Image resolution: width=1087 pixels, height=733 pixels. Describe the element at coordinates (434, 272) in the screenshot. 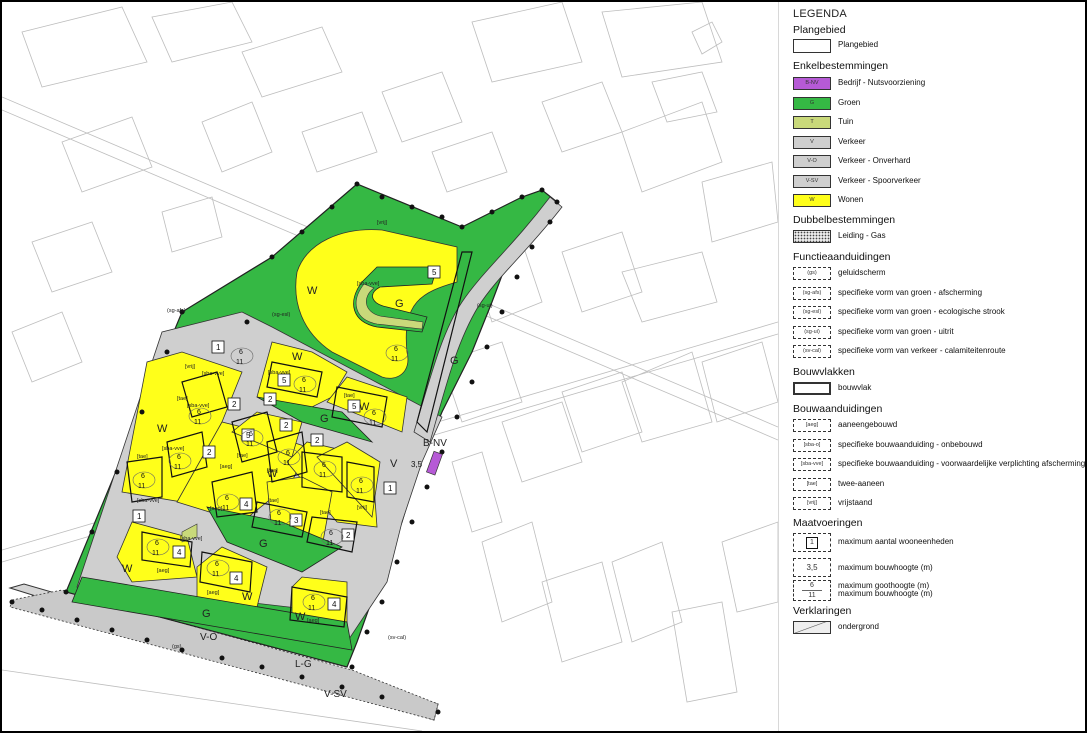

I see `svg-text: 5` at that location.